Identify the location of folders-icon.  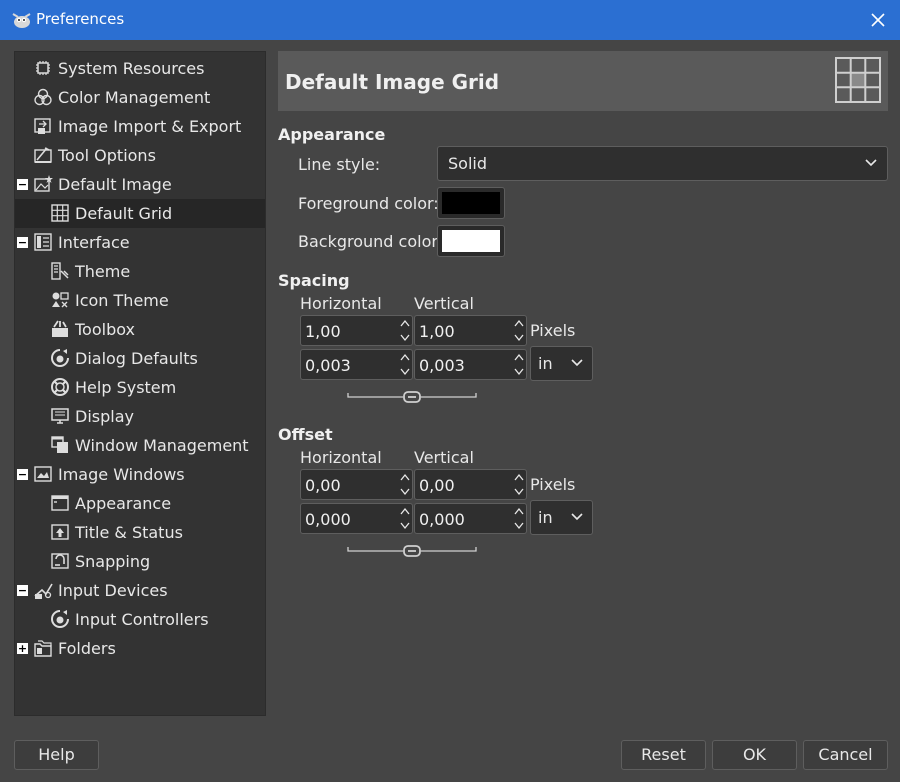
(43, 648).